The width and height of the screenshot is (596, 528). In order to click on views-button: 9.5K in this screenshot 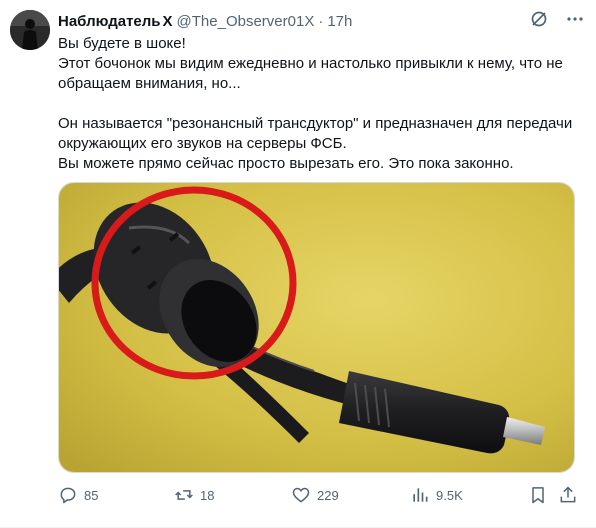, I will do `click(436, 495)`.